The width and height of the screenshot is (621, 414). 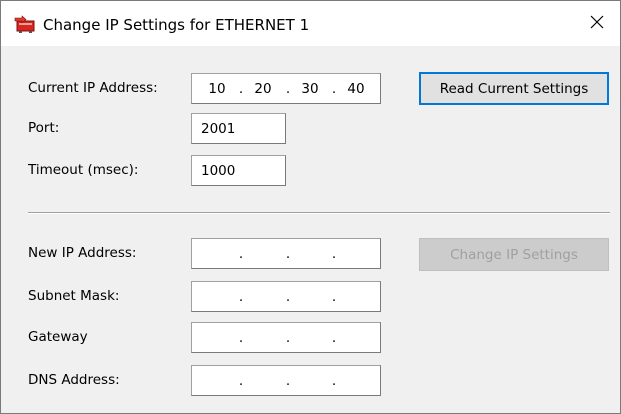 What do you see at coordinates (319, 213) in the screenshot?
I see `section-divider` at bounding box center [319, 213].